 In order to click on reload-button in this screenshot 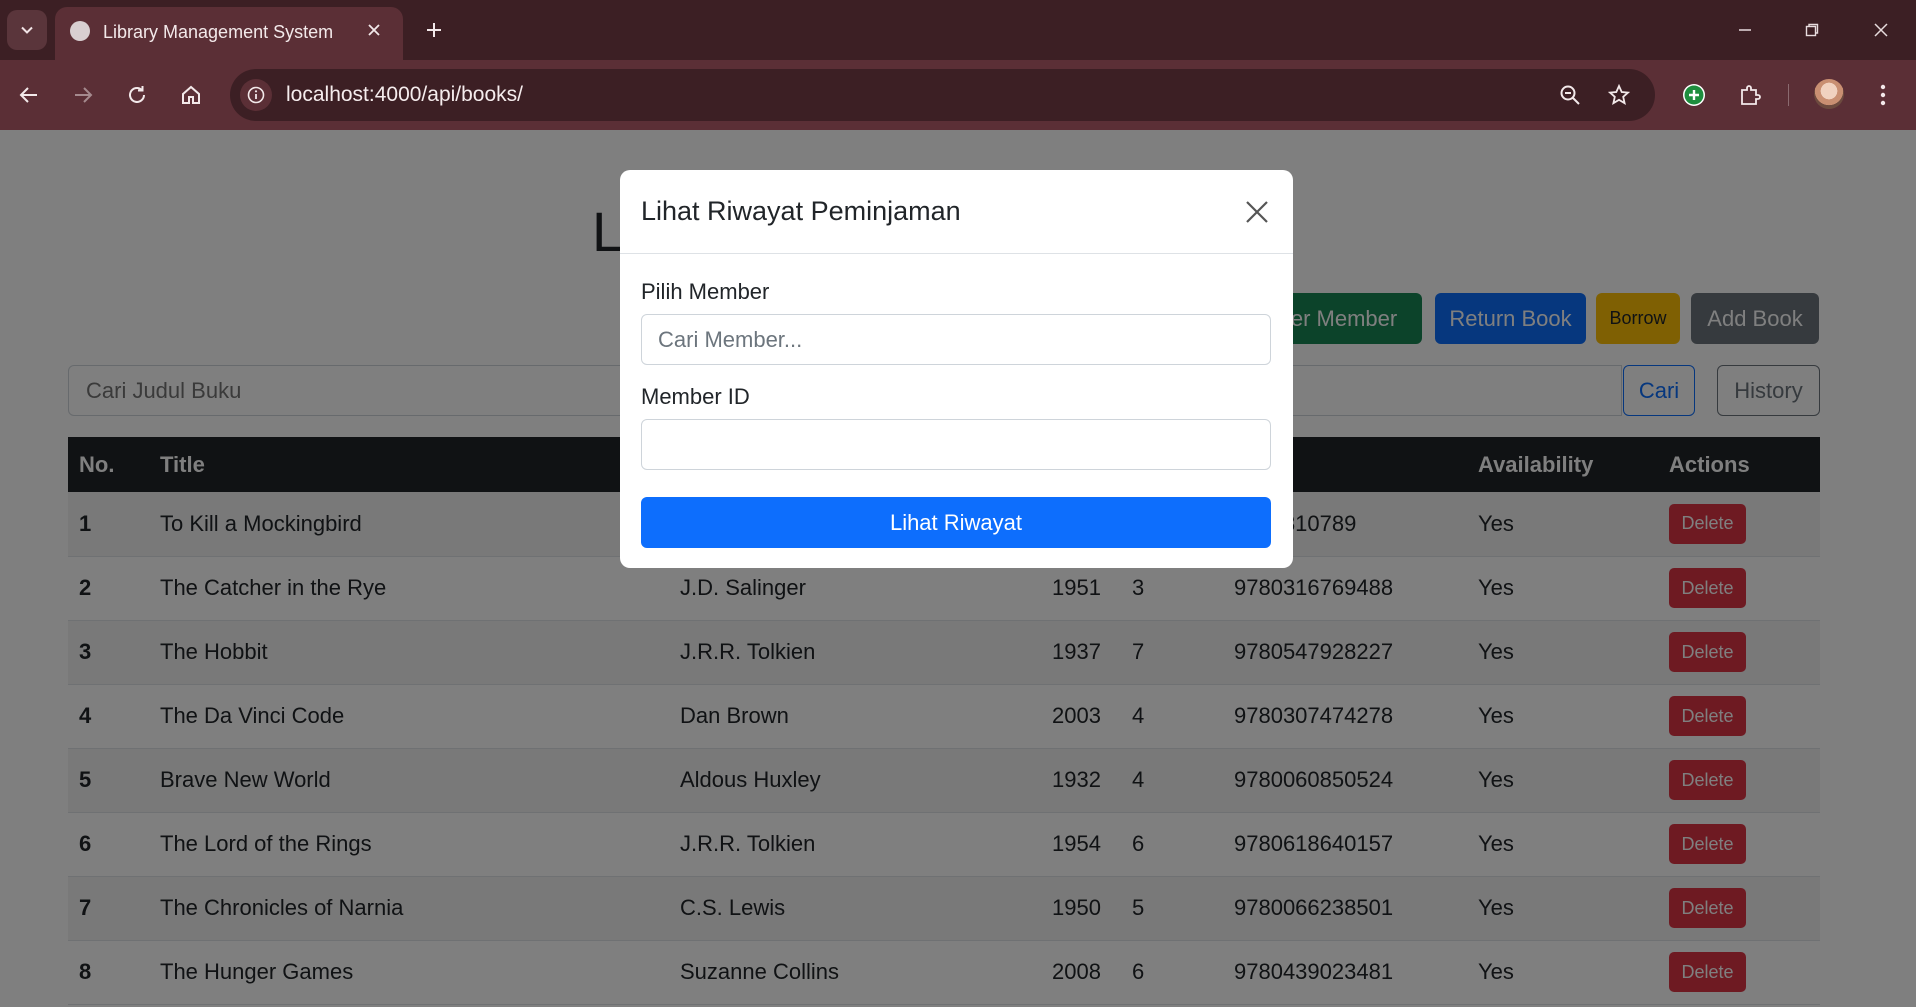, I will do `click(137, 95)`.